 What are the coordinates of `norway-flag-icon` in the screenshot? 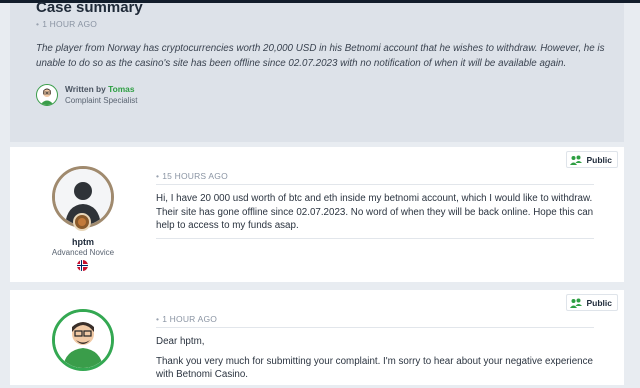 It's located at (82, 265).